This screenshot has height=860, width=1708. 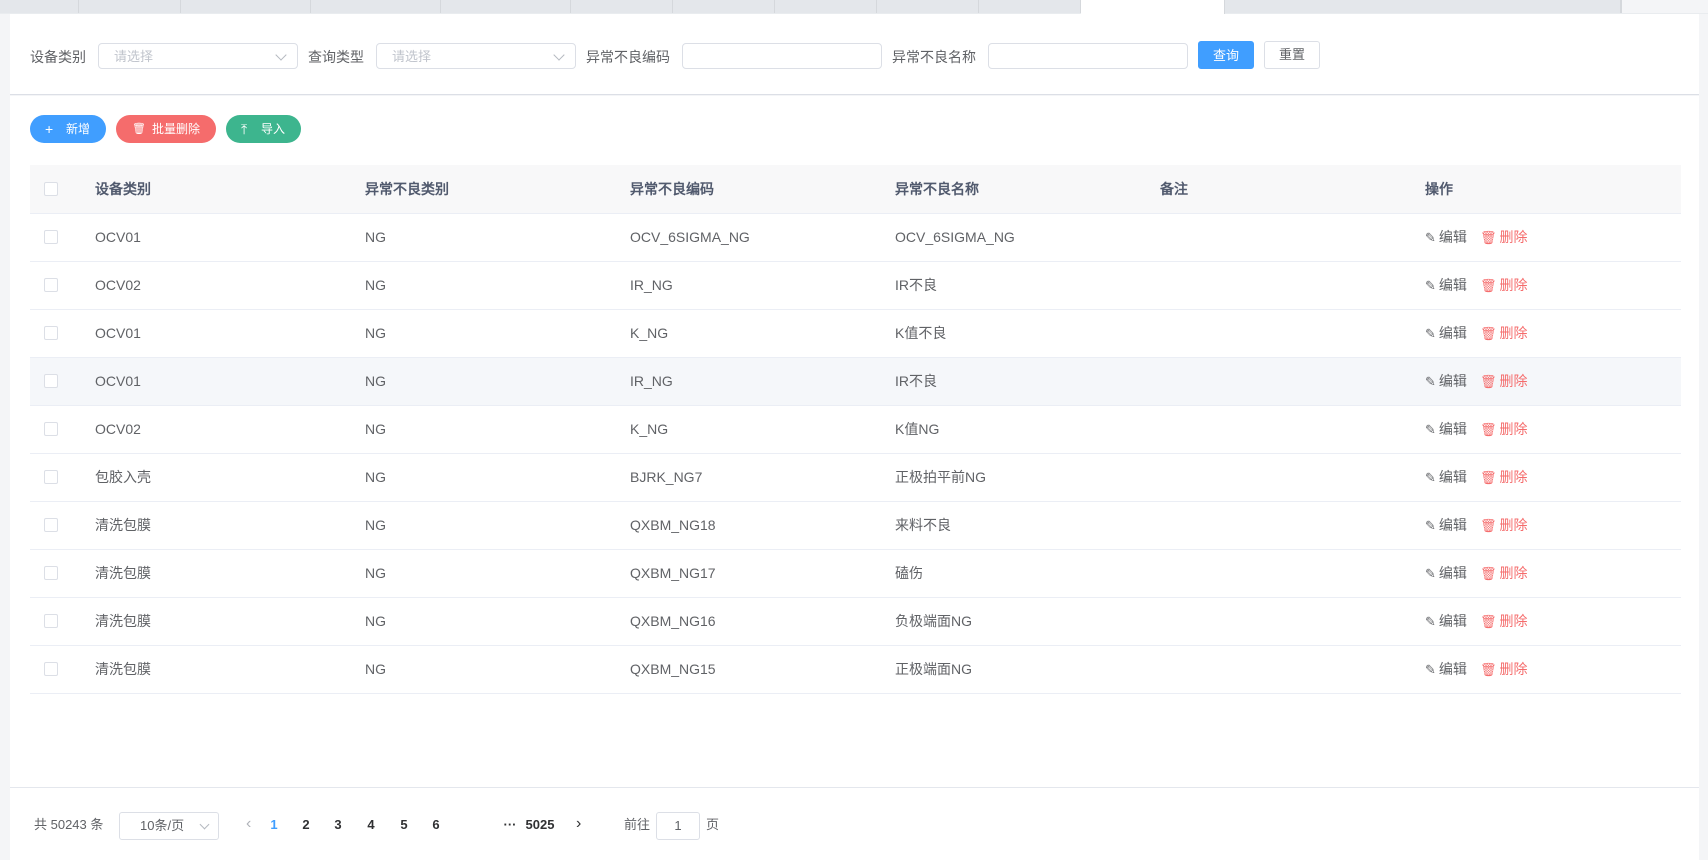 I want to click on page-ellipsis: ···, so click(x=510, y=825).